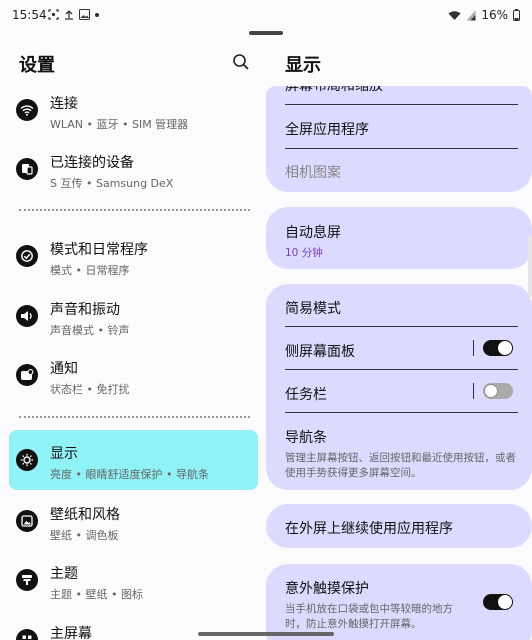 The height and width of the screenshot is (640, 532). What do you see at coordinates (400, 465) in the screenshot?
I see `row-description: 管理主屏幕按钮、返回按钮和最近使用按钮，或者使用手势获得更多屏幕空间。` at bounding box center [400, 465].